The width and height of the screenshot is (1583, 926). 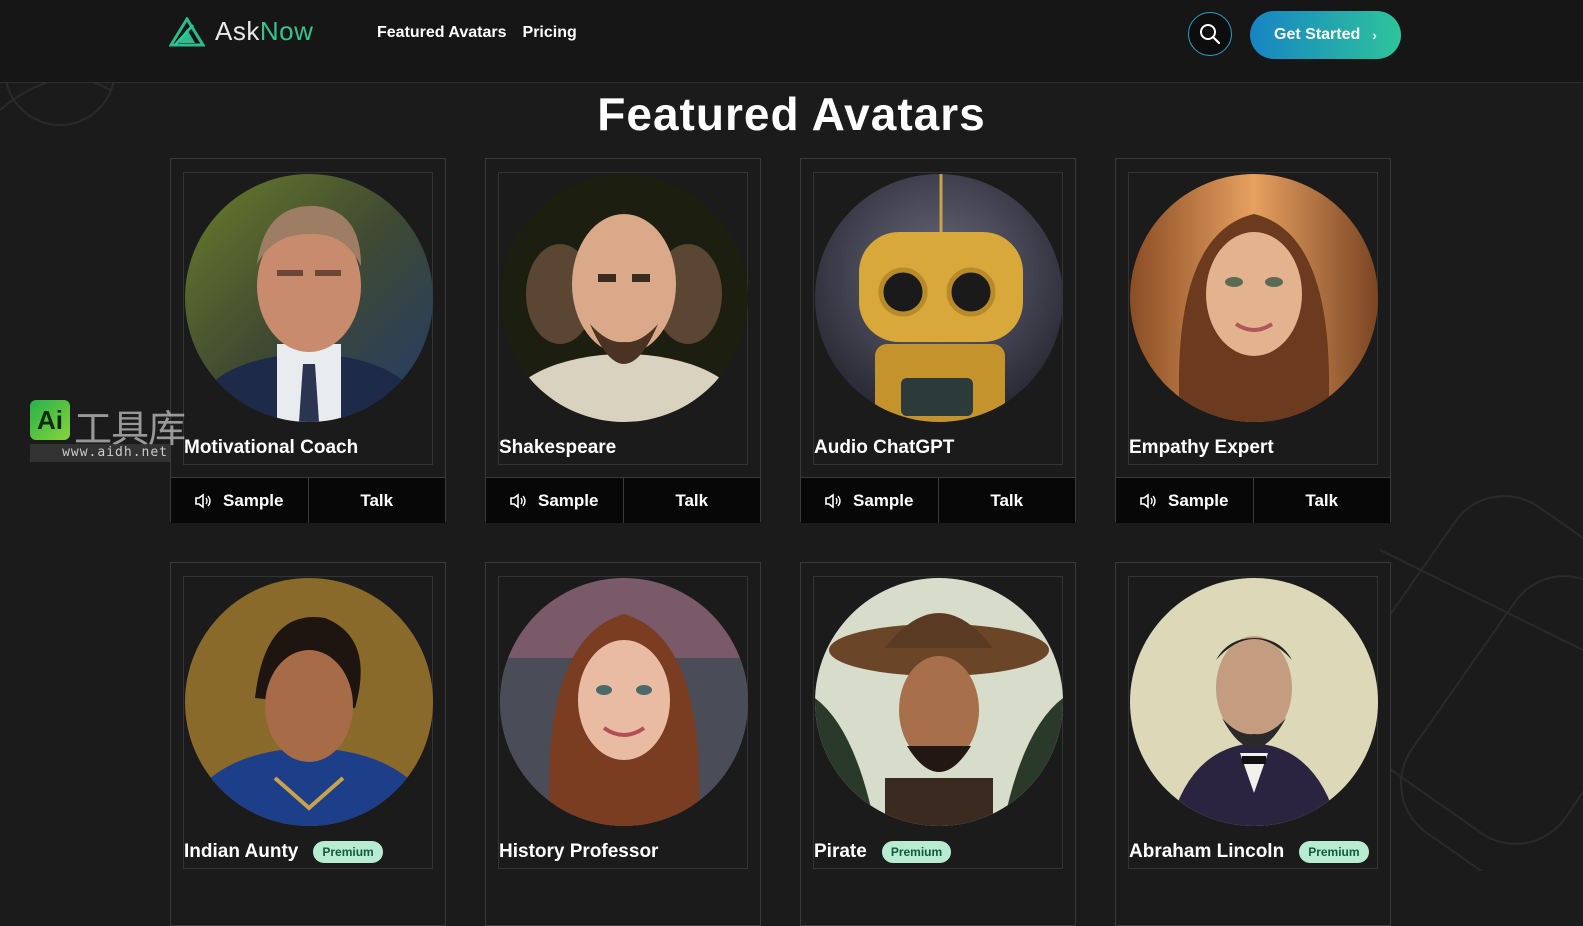 What do you see at coordinates (1317, 34) in the screenshot?
I see `get-started-label: Get Started` at bounding box center [1317, 34].